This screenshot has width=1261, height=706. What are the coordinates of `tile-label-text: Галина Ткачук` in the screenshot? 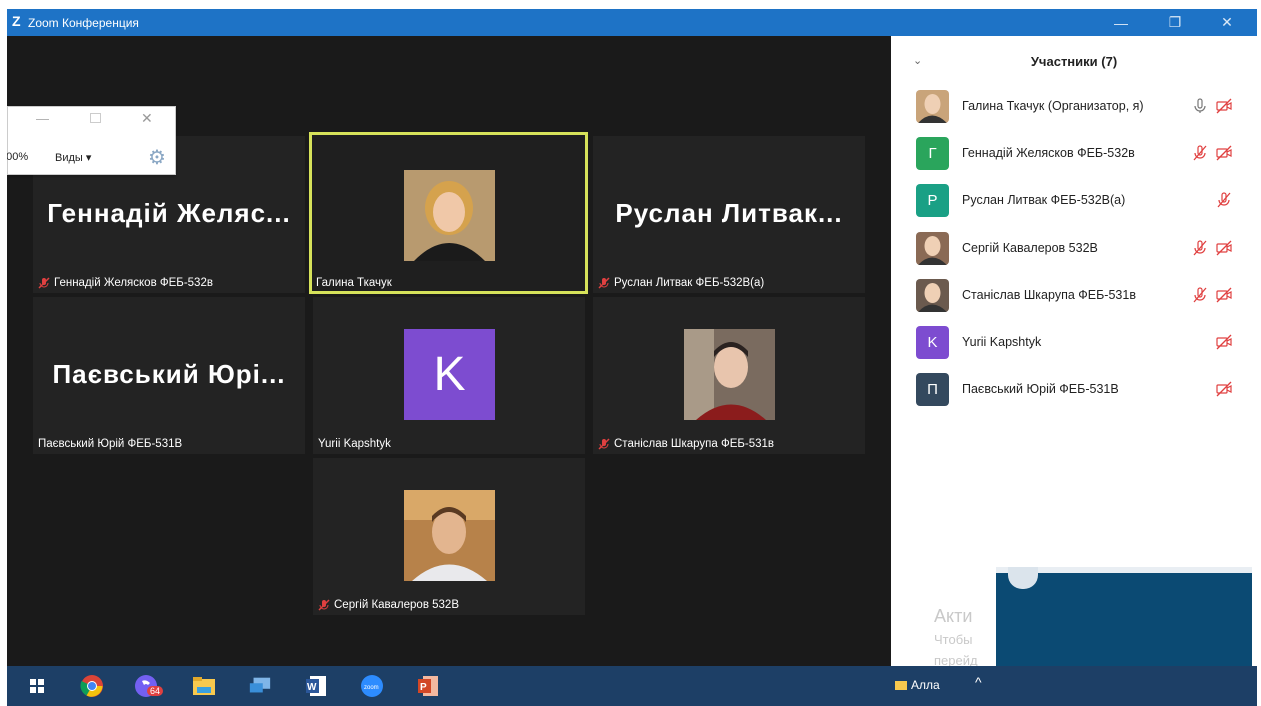 It's located at (354, 283).